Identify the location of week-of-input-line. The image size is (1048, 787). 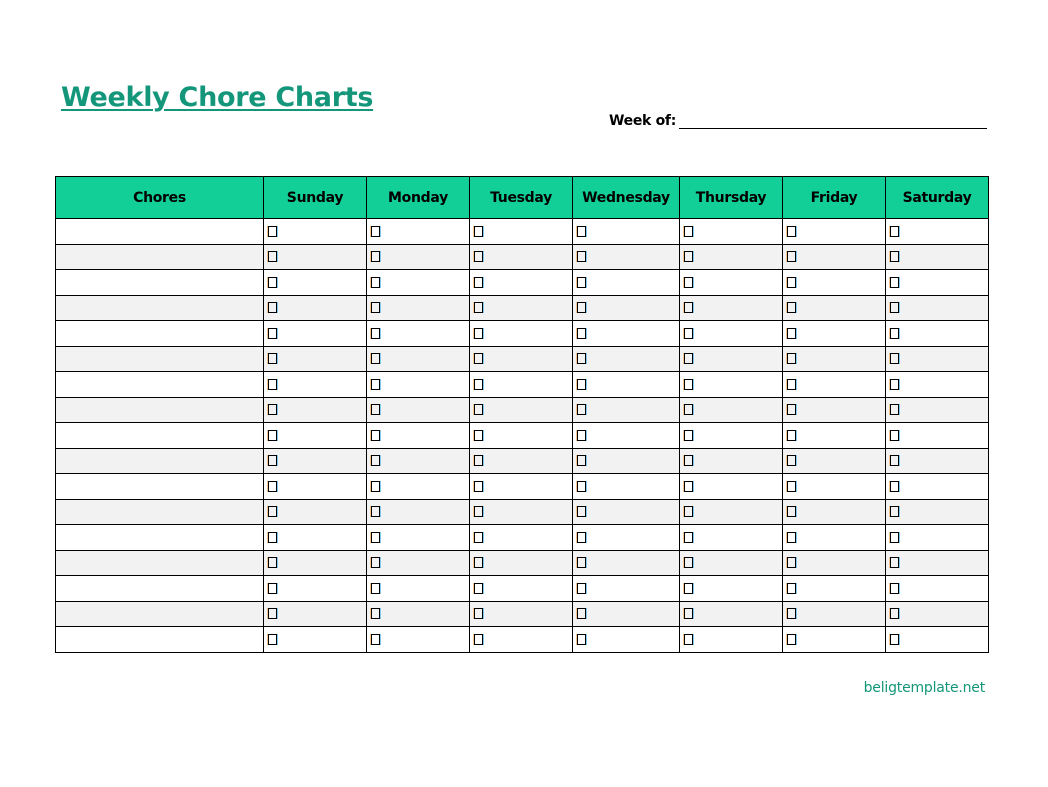
(833, 120).